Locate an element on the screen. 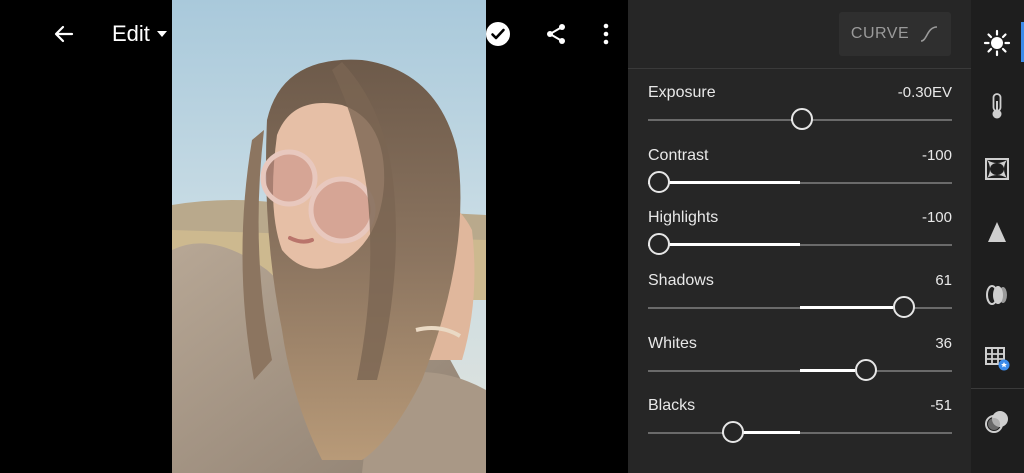  tool-light is located at coordinates (997, 43).